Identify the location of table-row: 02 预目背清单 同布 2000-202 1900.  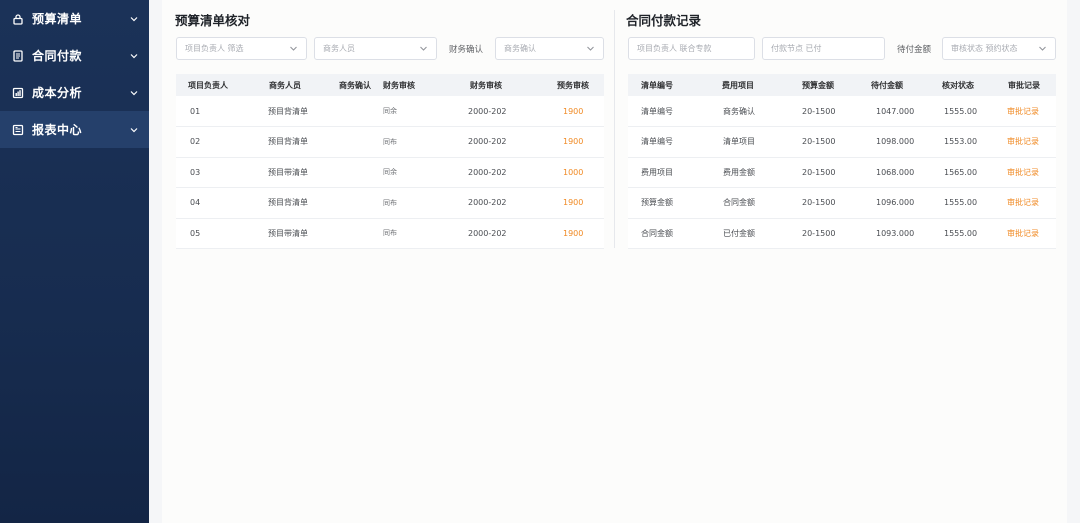
(390, 142).